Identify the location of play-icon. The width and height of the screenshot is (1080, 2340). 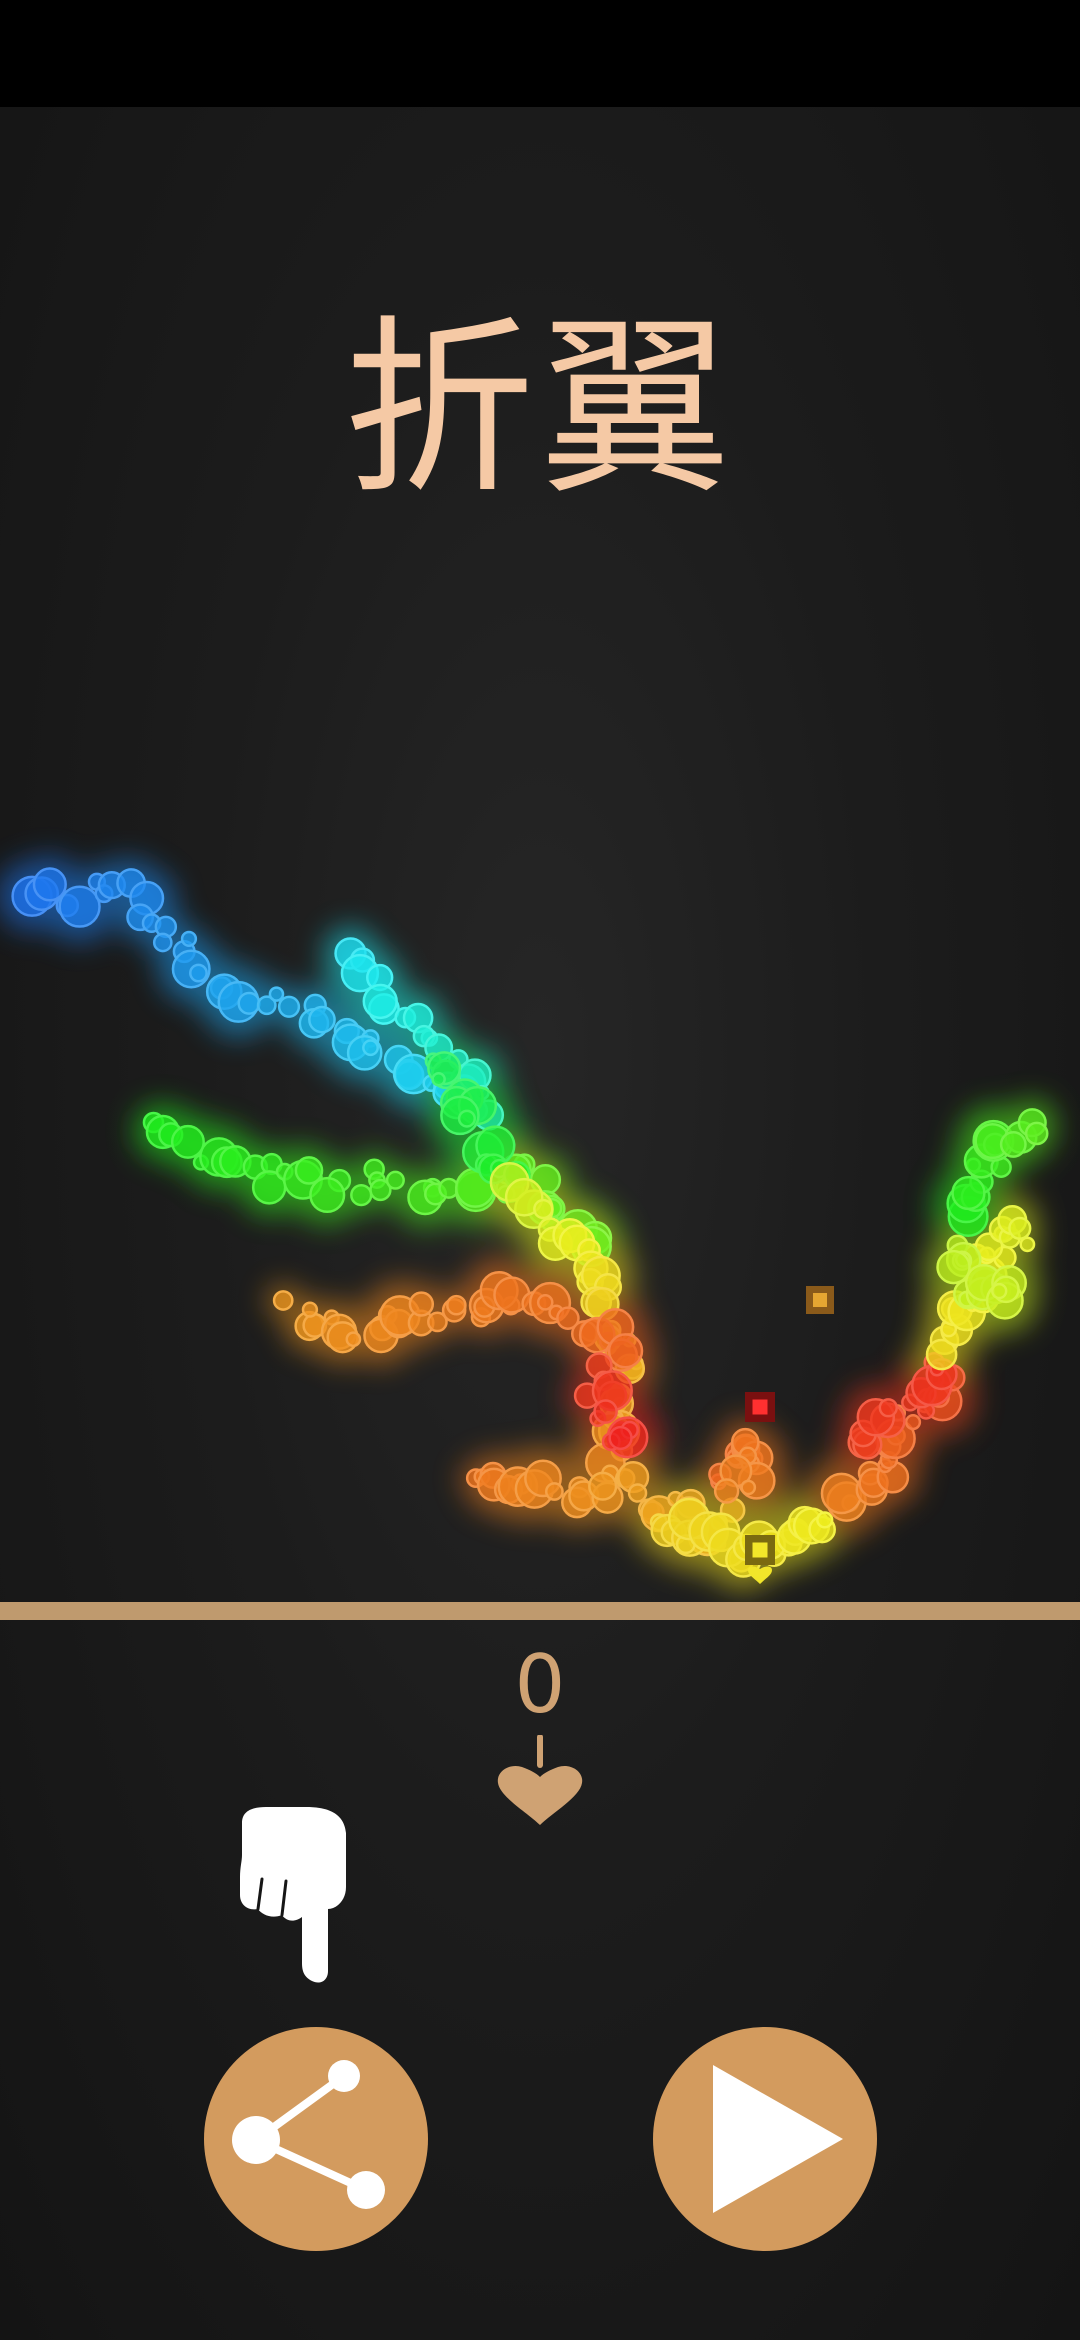
(778, 2139).